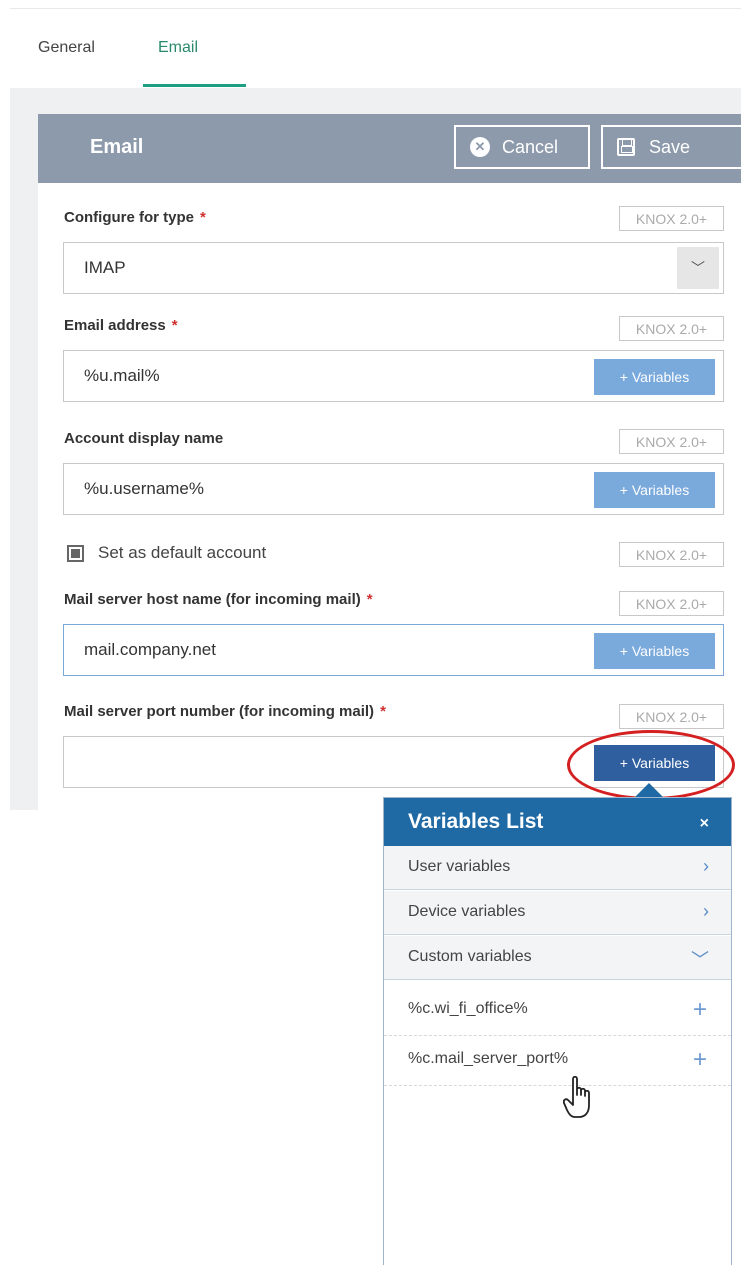 The height and width of the screenshot is (1265, 741). I want to click on cancel-icon: ✕, so click(480, 147).